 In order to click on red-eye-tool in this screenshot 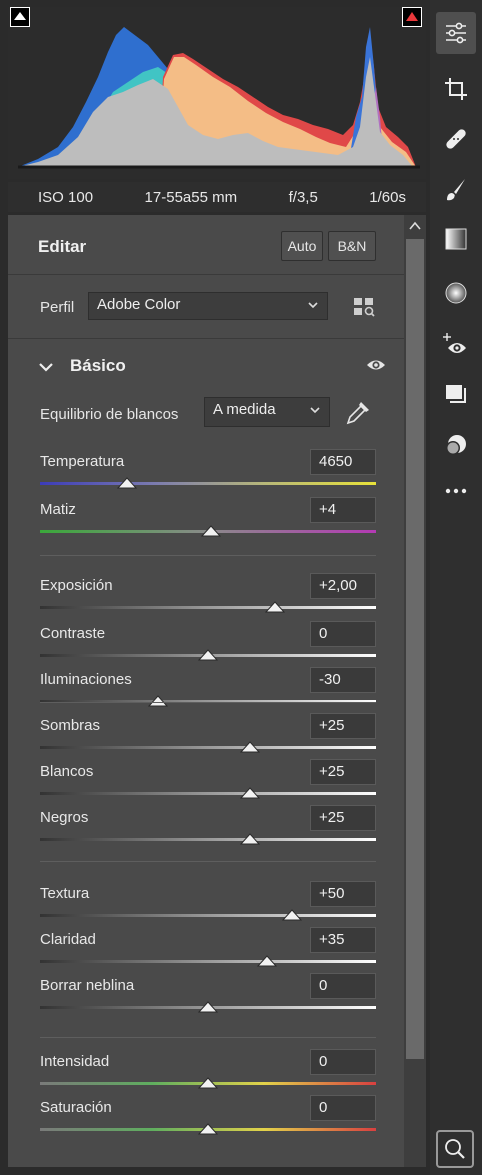, I will do `click(456, 345)`.